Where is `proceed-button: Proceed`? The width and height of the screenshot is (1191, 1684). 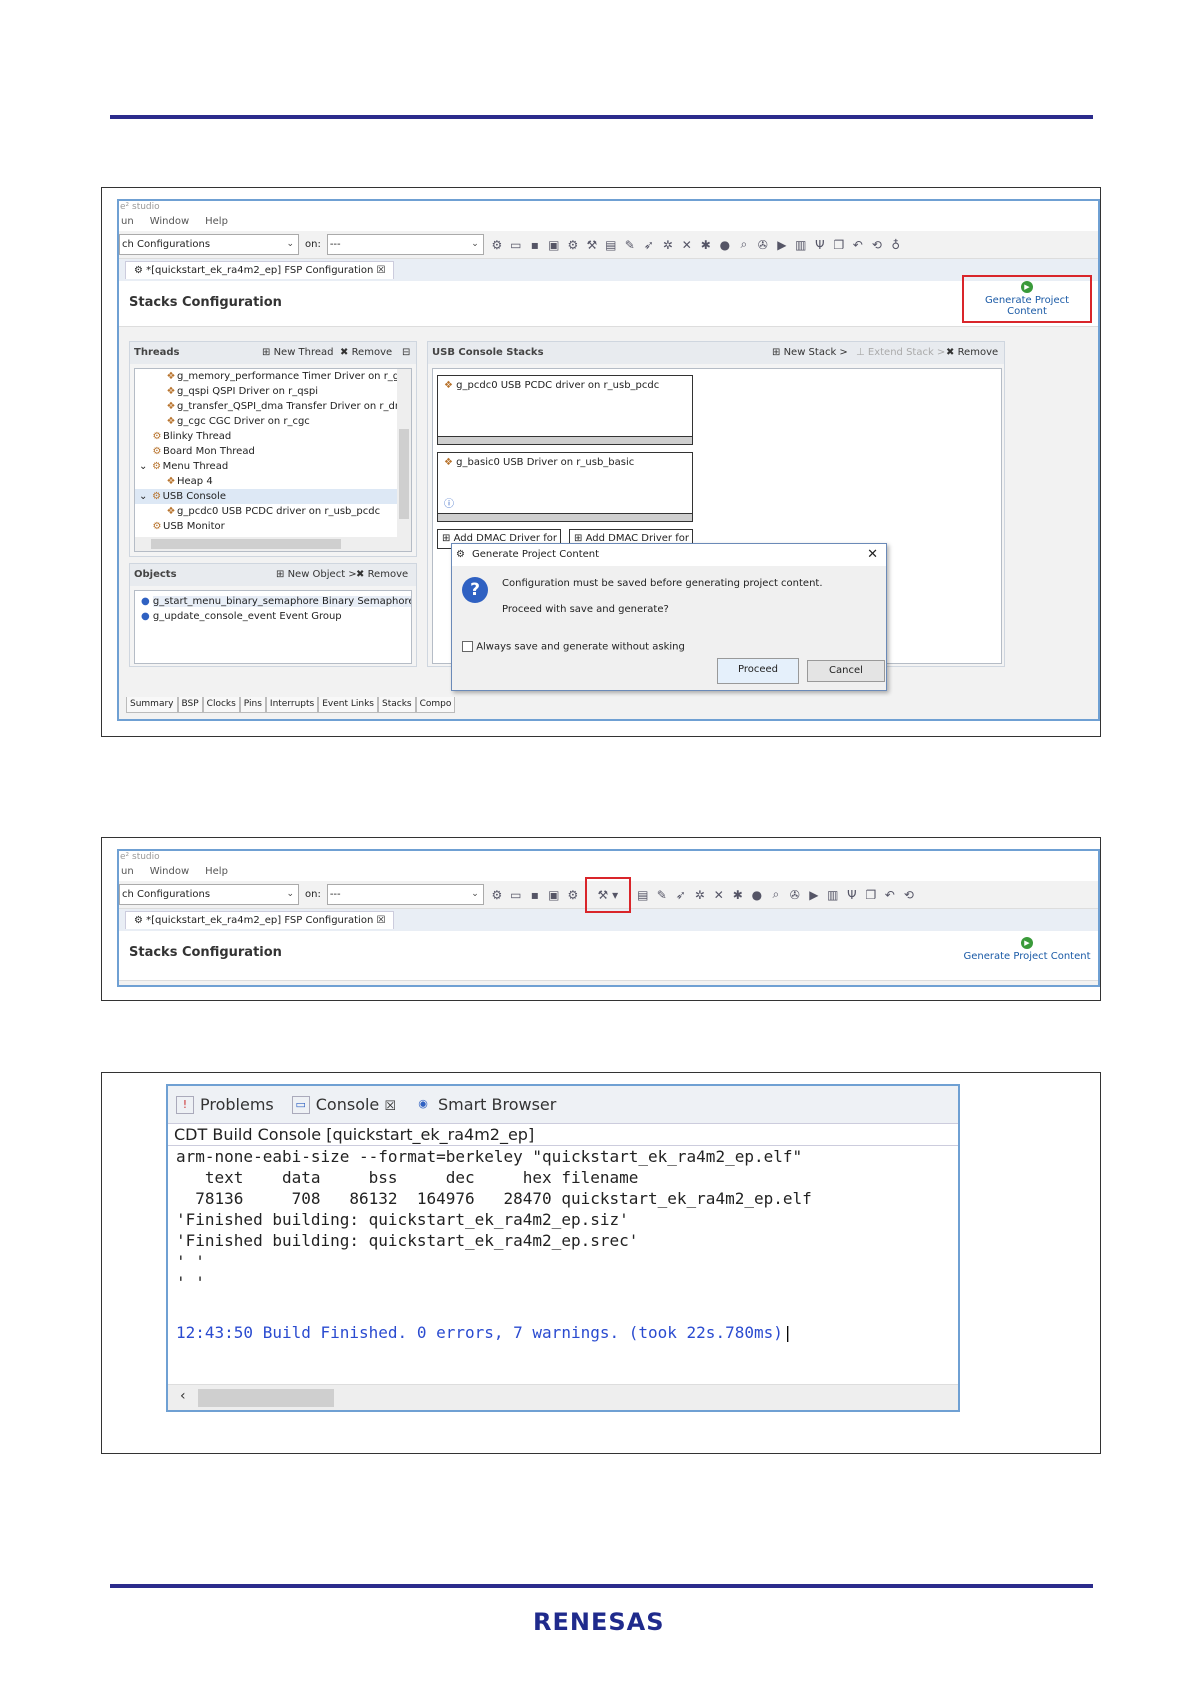 proceed-button: Proceed is located at coordinates (758, 671).